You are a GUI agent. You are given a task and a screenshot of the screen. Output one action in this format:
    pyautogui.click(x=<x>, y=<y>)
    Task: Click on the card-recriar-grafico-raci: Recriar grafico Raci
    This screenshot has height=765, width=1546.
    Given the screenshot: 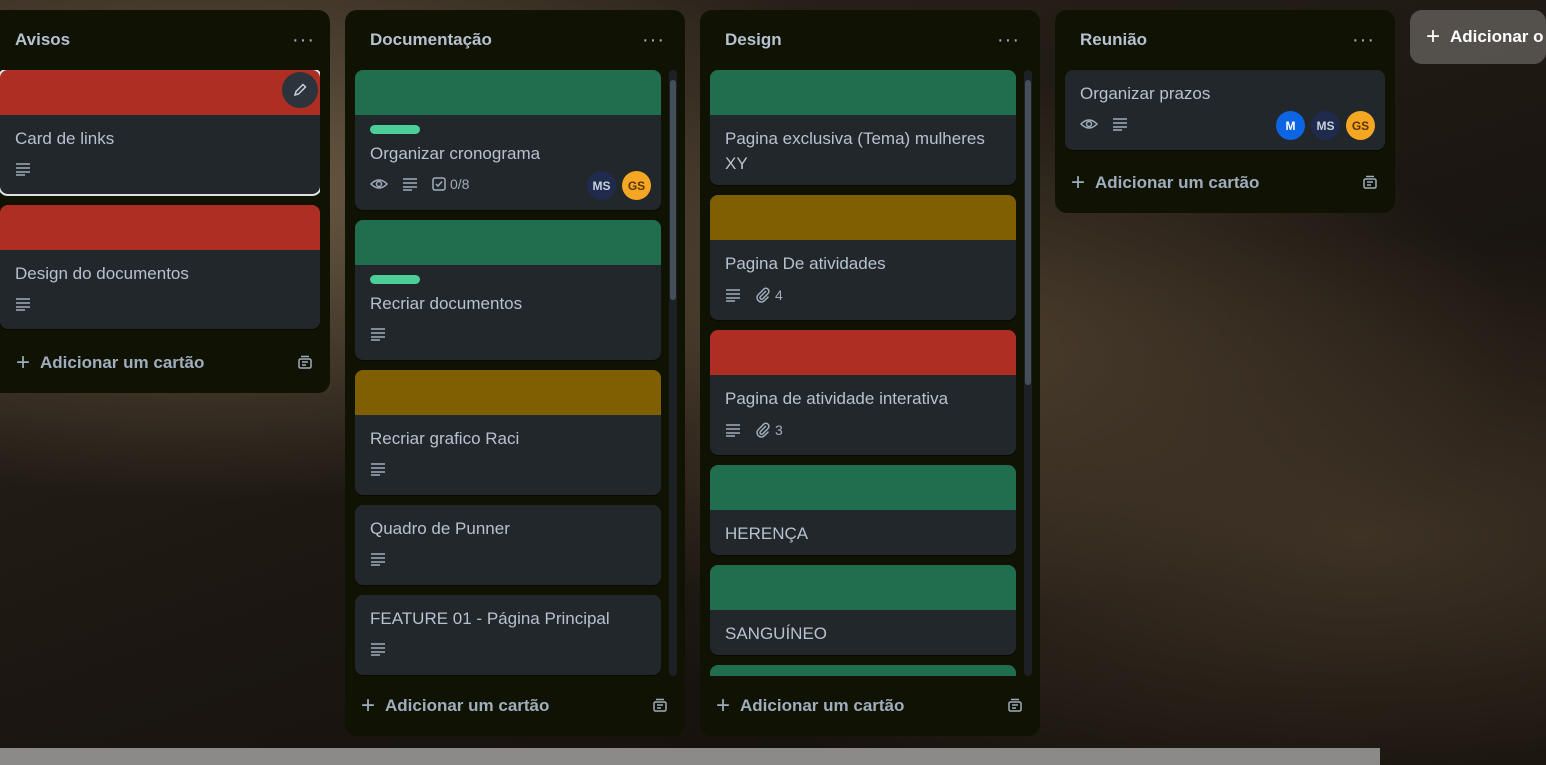 What is the action you would take?
    pyautogui.click(x=508, y=432)
    